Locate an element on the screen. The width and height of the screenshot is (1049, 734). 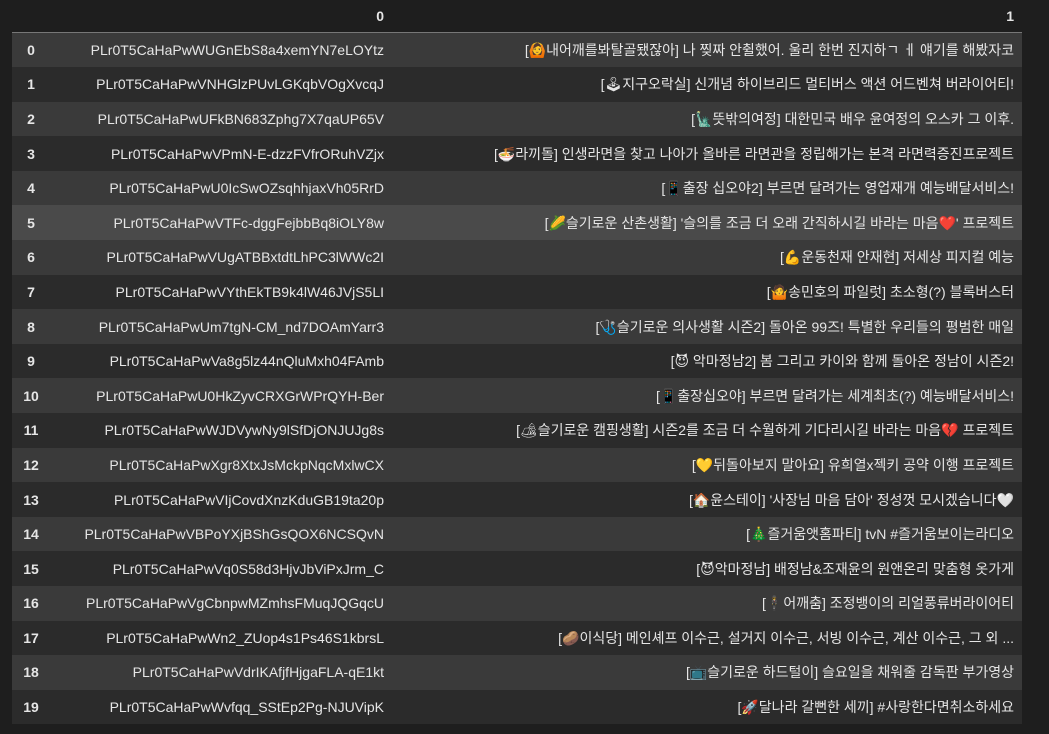
row-index: 4 is located at coordinates (31, 188).